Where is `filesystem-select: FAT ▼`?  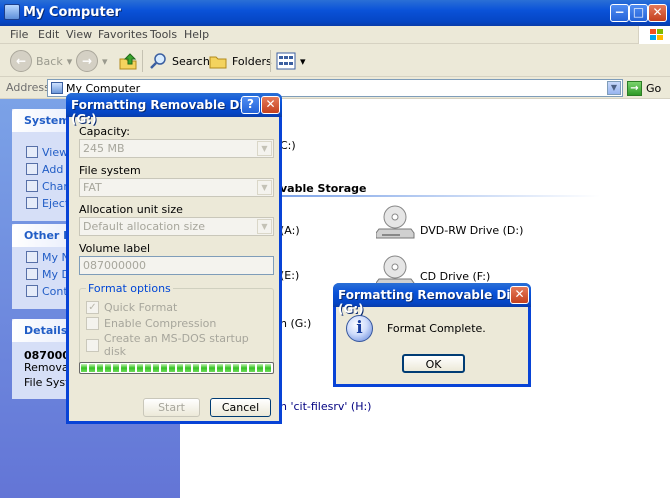
filesystem-select: FAT ▼ is located at coordinates (176, 187).